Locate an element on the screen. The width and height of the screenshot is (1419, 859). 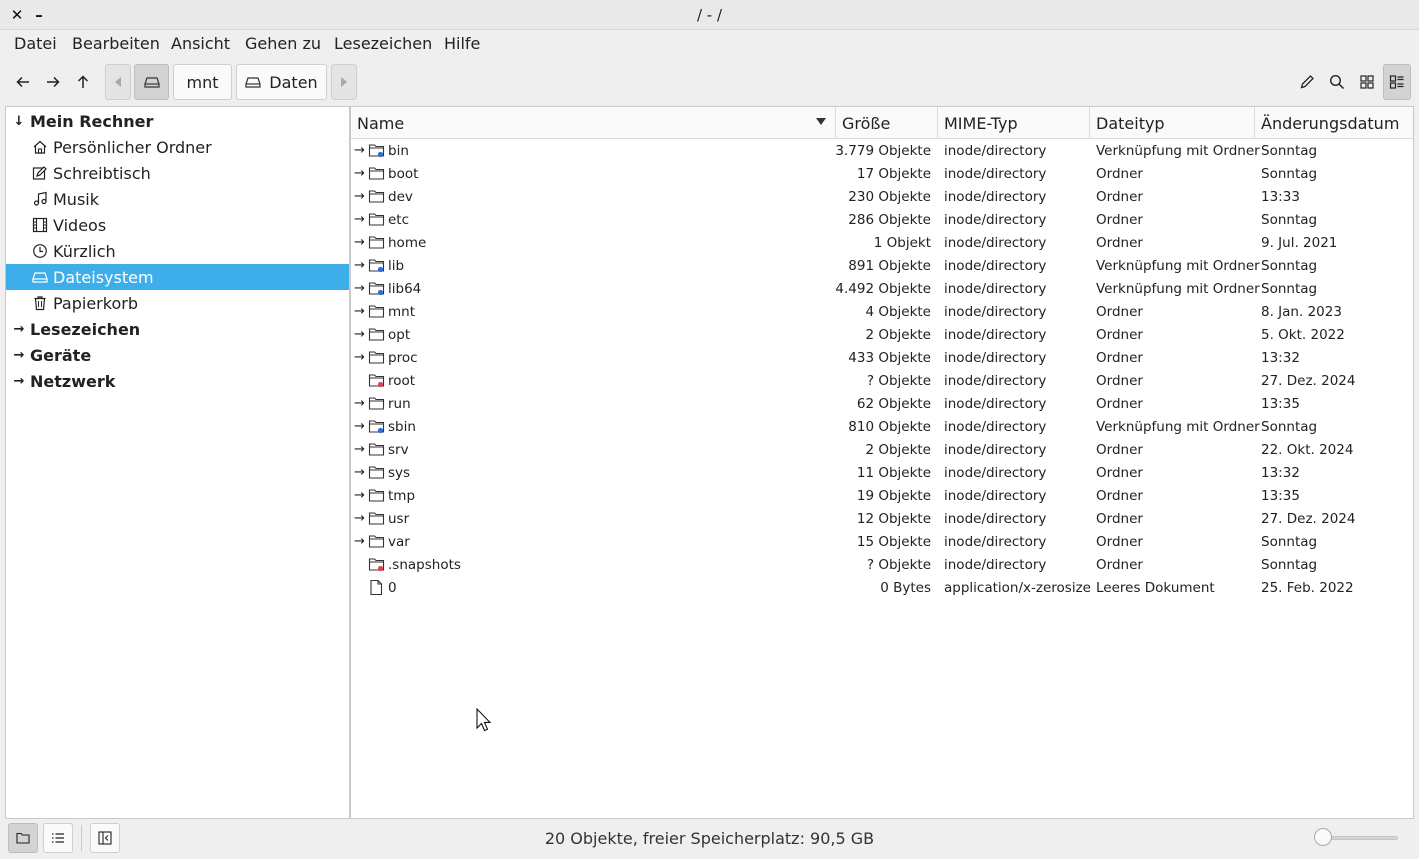
menu-gehen-zu: Gehen zu is located at coordinates (283, 43).